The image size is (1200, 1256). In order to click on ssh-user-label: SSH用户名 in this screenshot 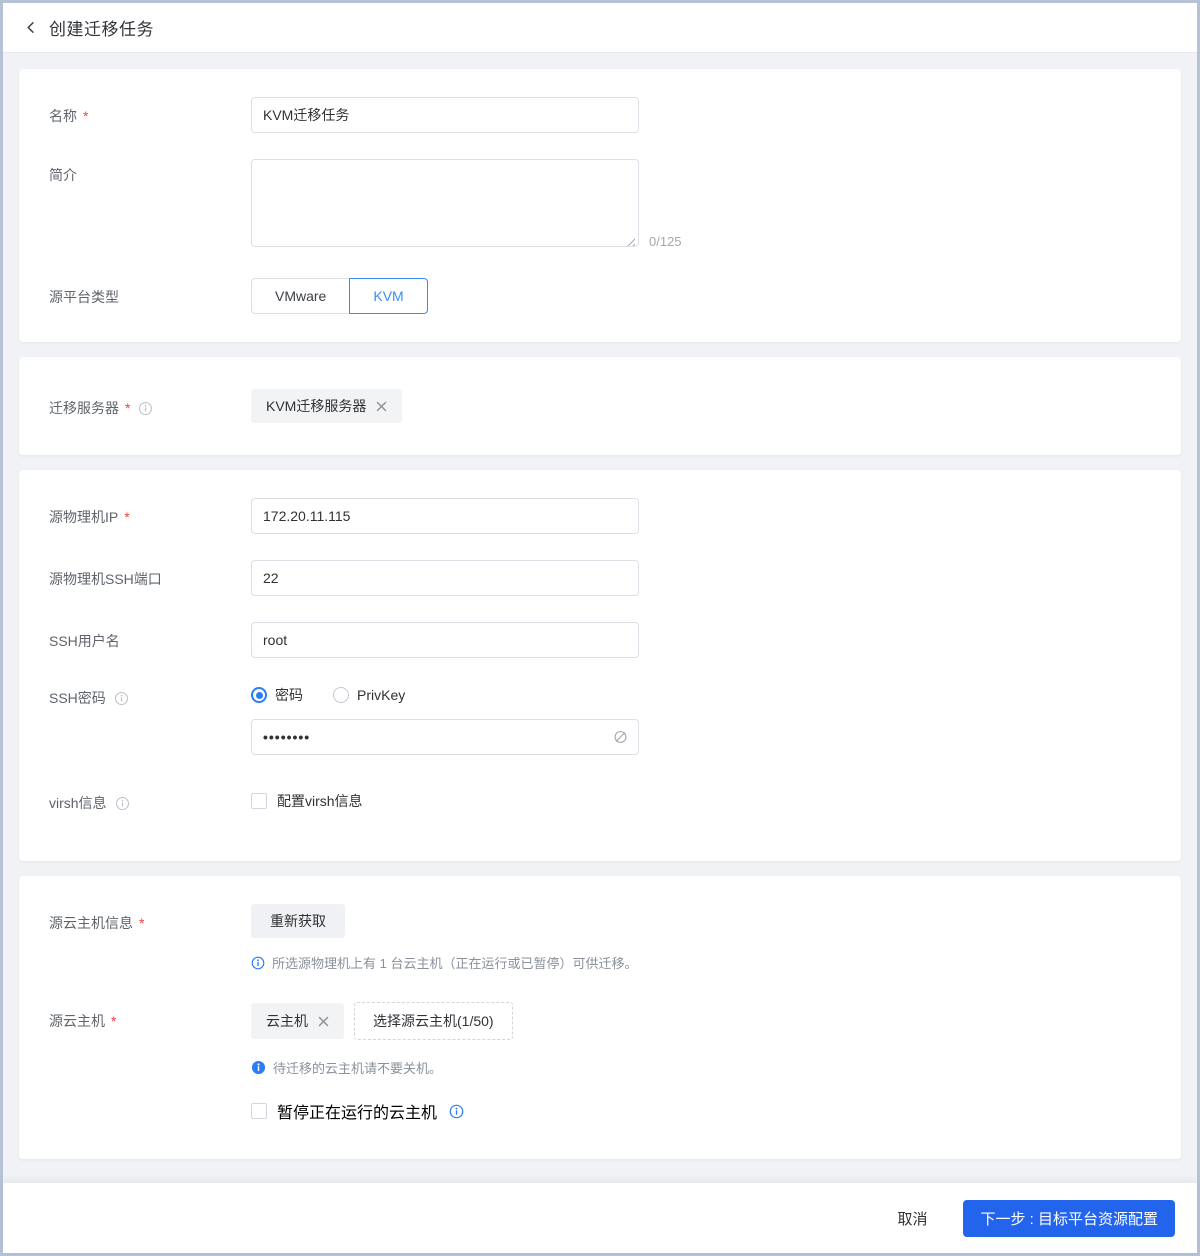, I will do `click(84, 641)`.